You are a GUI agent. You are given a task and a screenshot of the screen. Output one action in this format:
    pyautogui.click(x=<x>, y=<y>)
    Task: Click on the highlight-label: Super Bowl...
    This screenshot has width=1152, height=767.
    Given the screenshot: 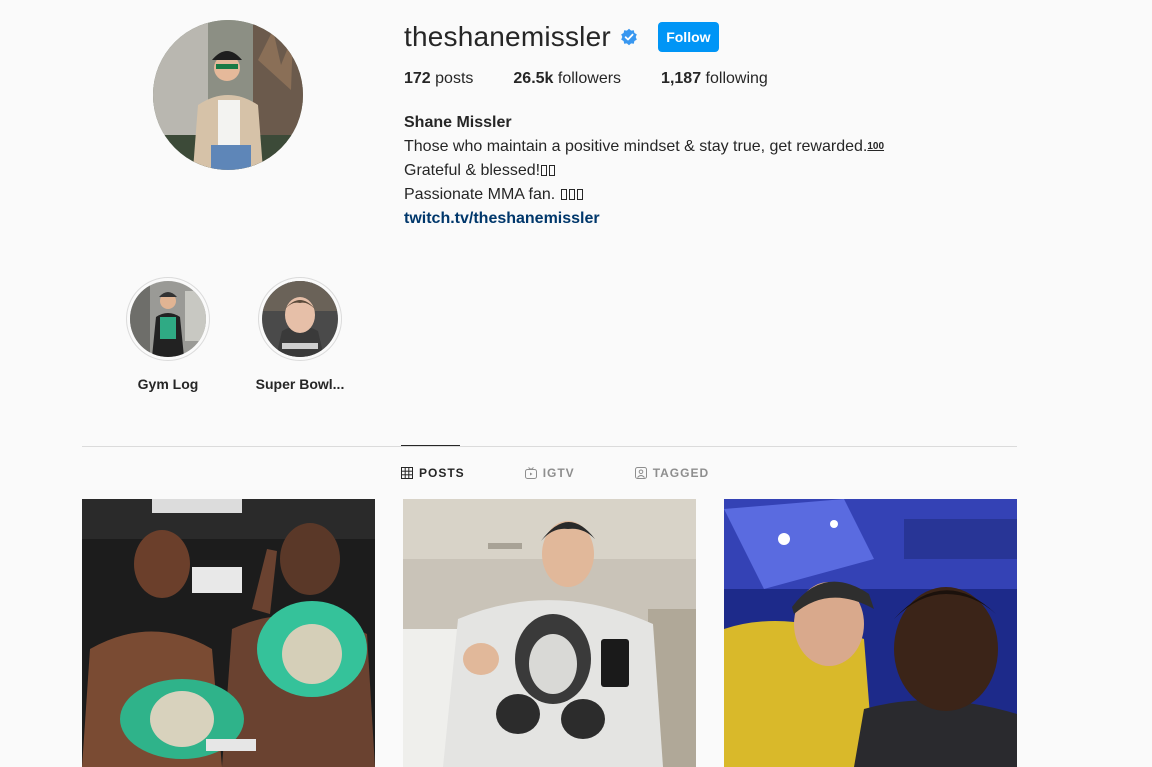 What is the action you would take?
    pyautogui.click(x=300, y=384)
    